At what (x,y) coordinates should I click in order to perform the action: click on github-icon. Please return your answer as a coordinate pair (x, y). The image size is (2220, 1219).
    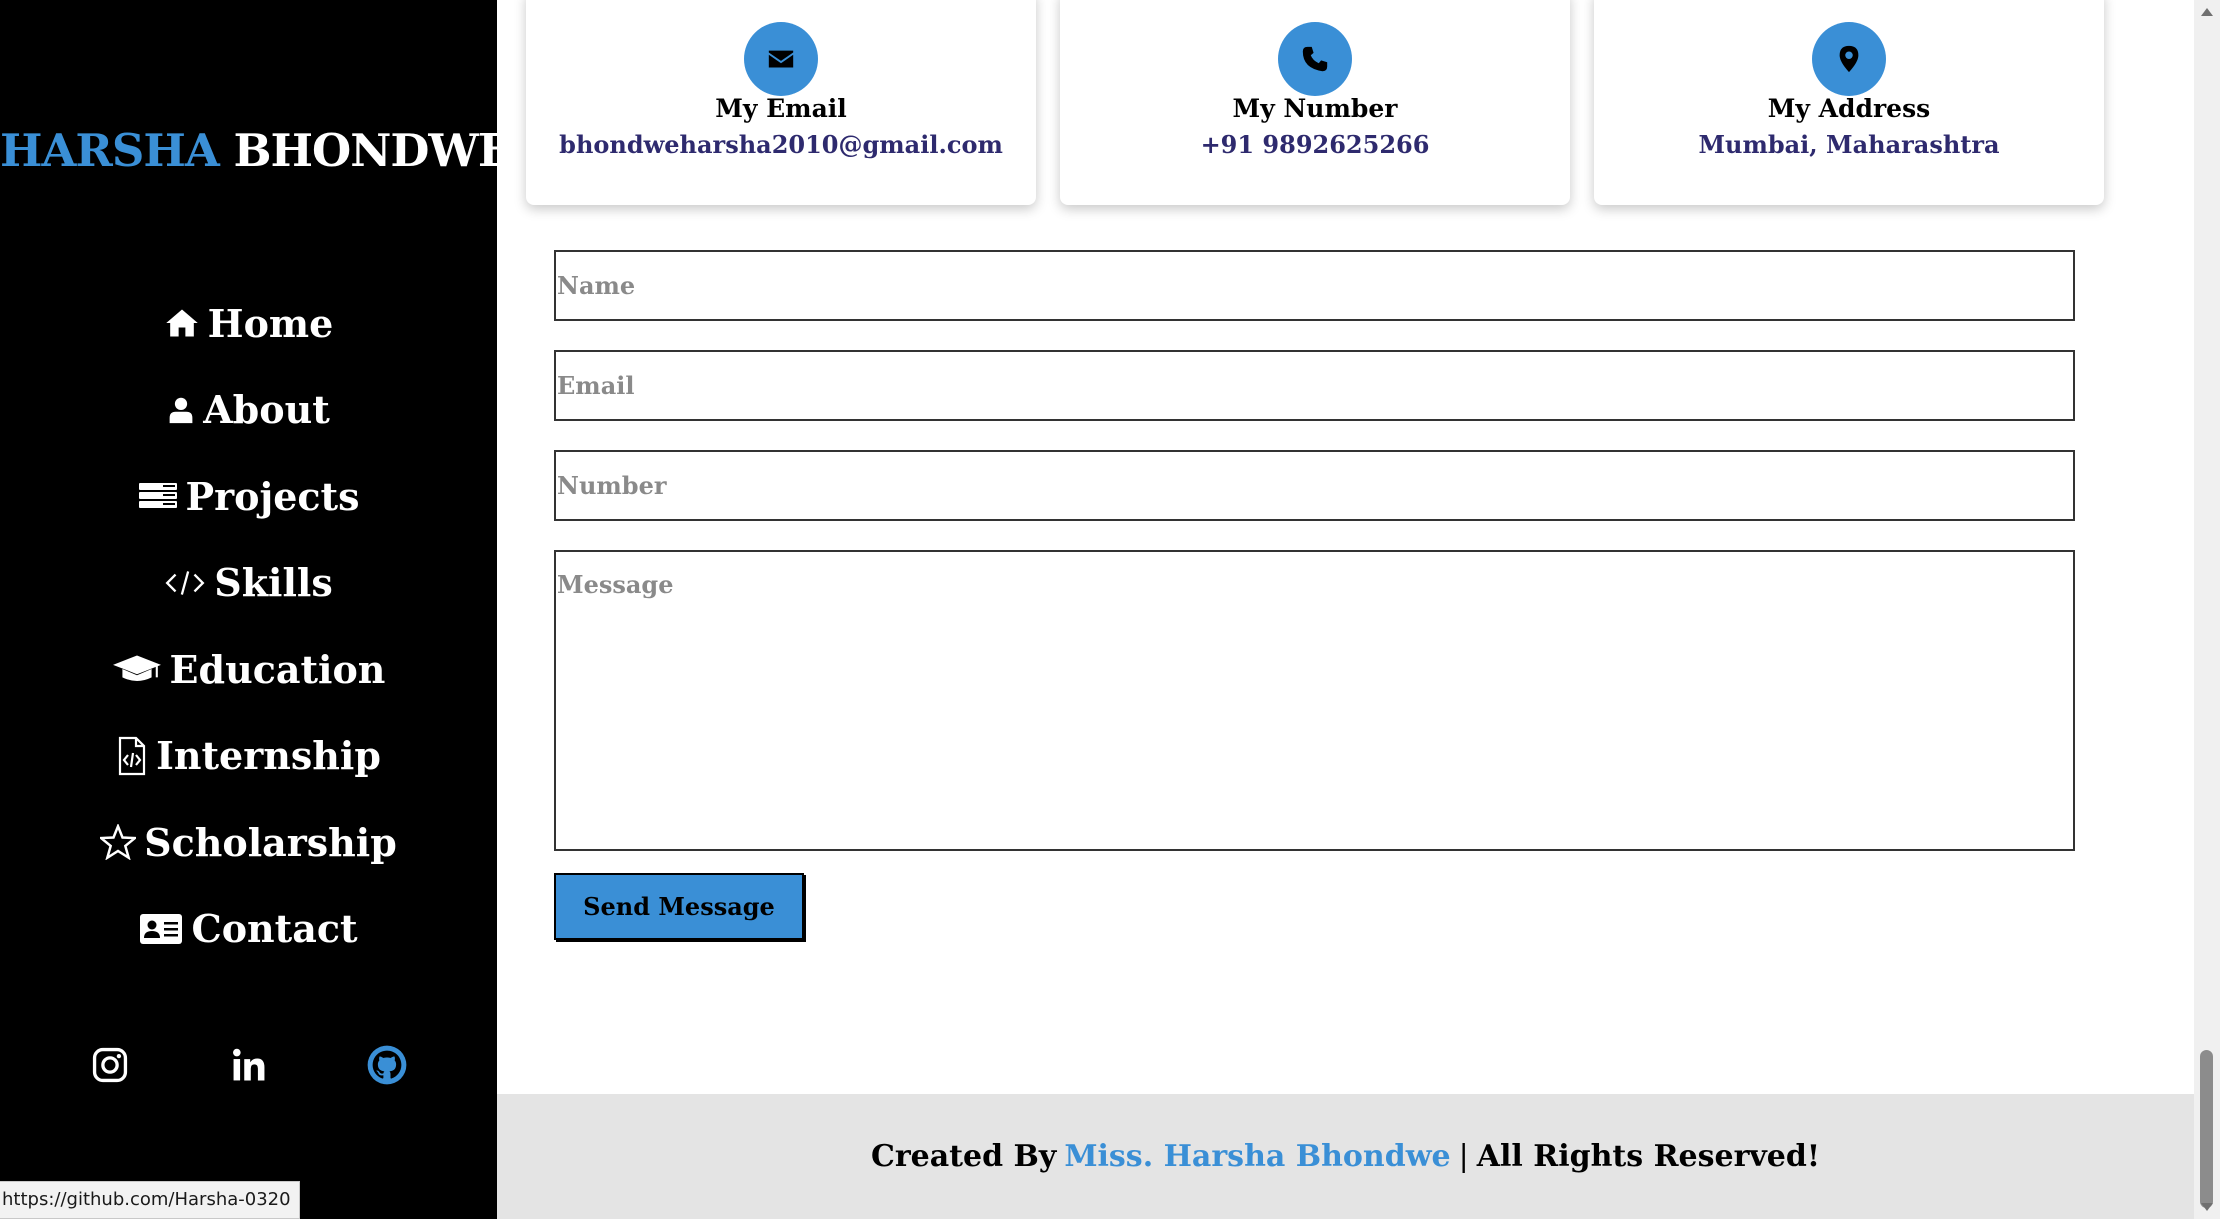
    Looking at the image, I should click on (387, 1065).